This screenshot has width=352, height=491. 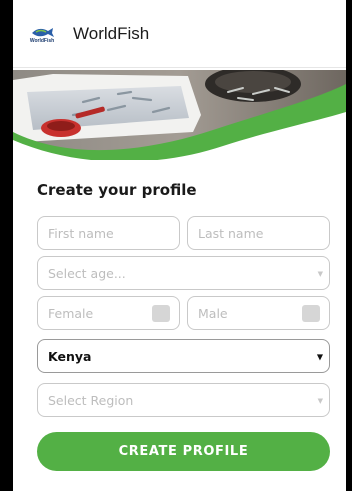 I want to click on fish-logo-icon, so click(x=43, y=32).